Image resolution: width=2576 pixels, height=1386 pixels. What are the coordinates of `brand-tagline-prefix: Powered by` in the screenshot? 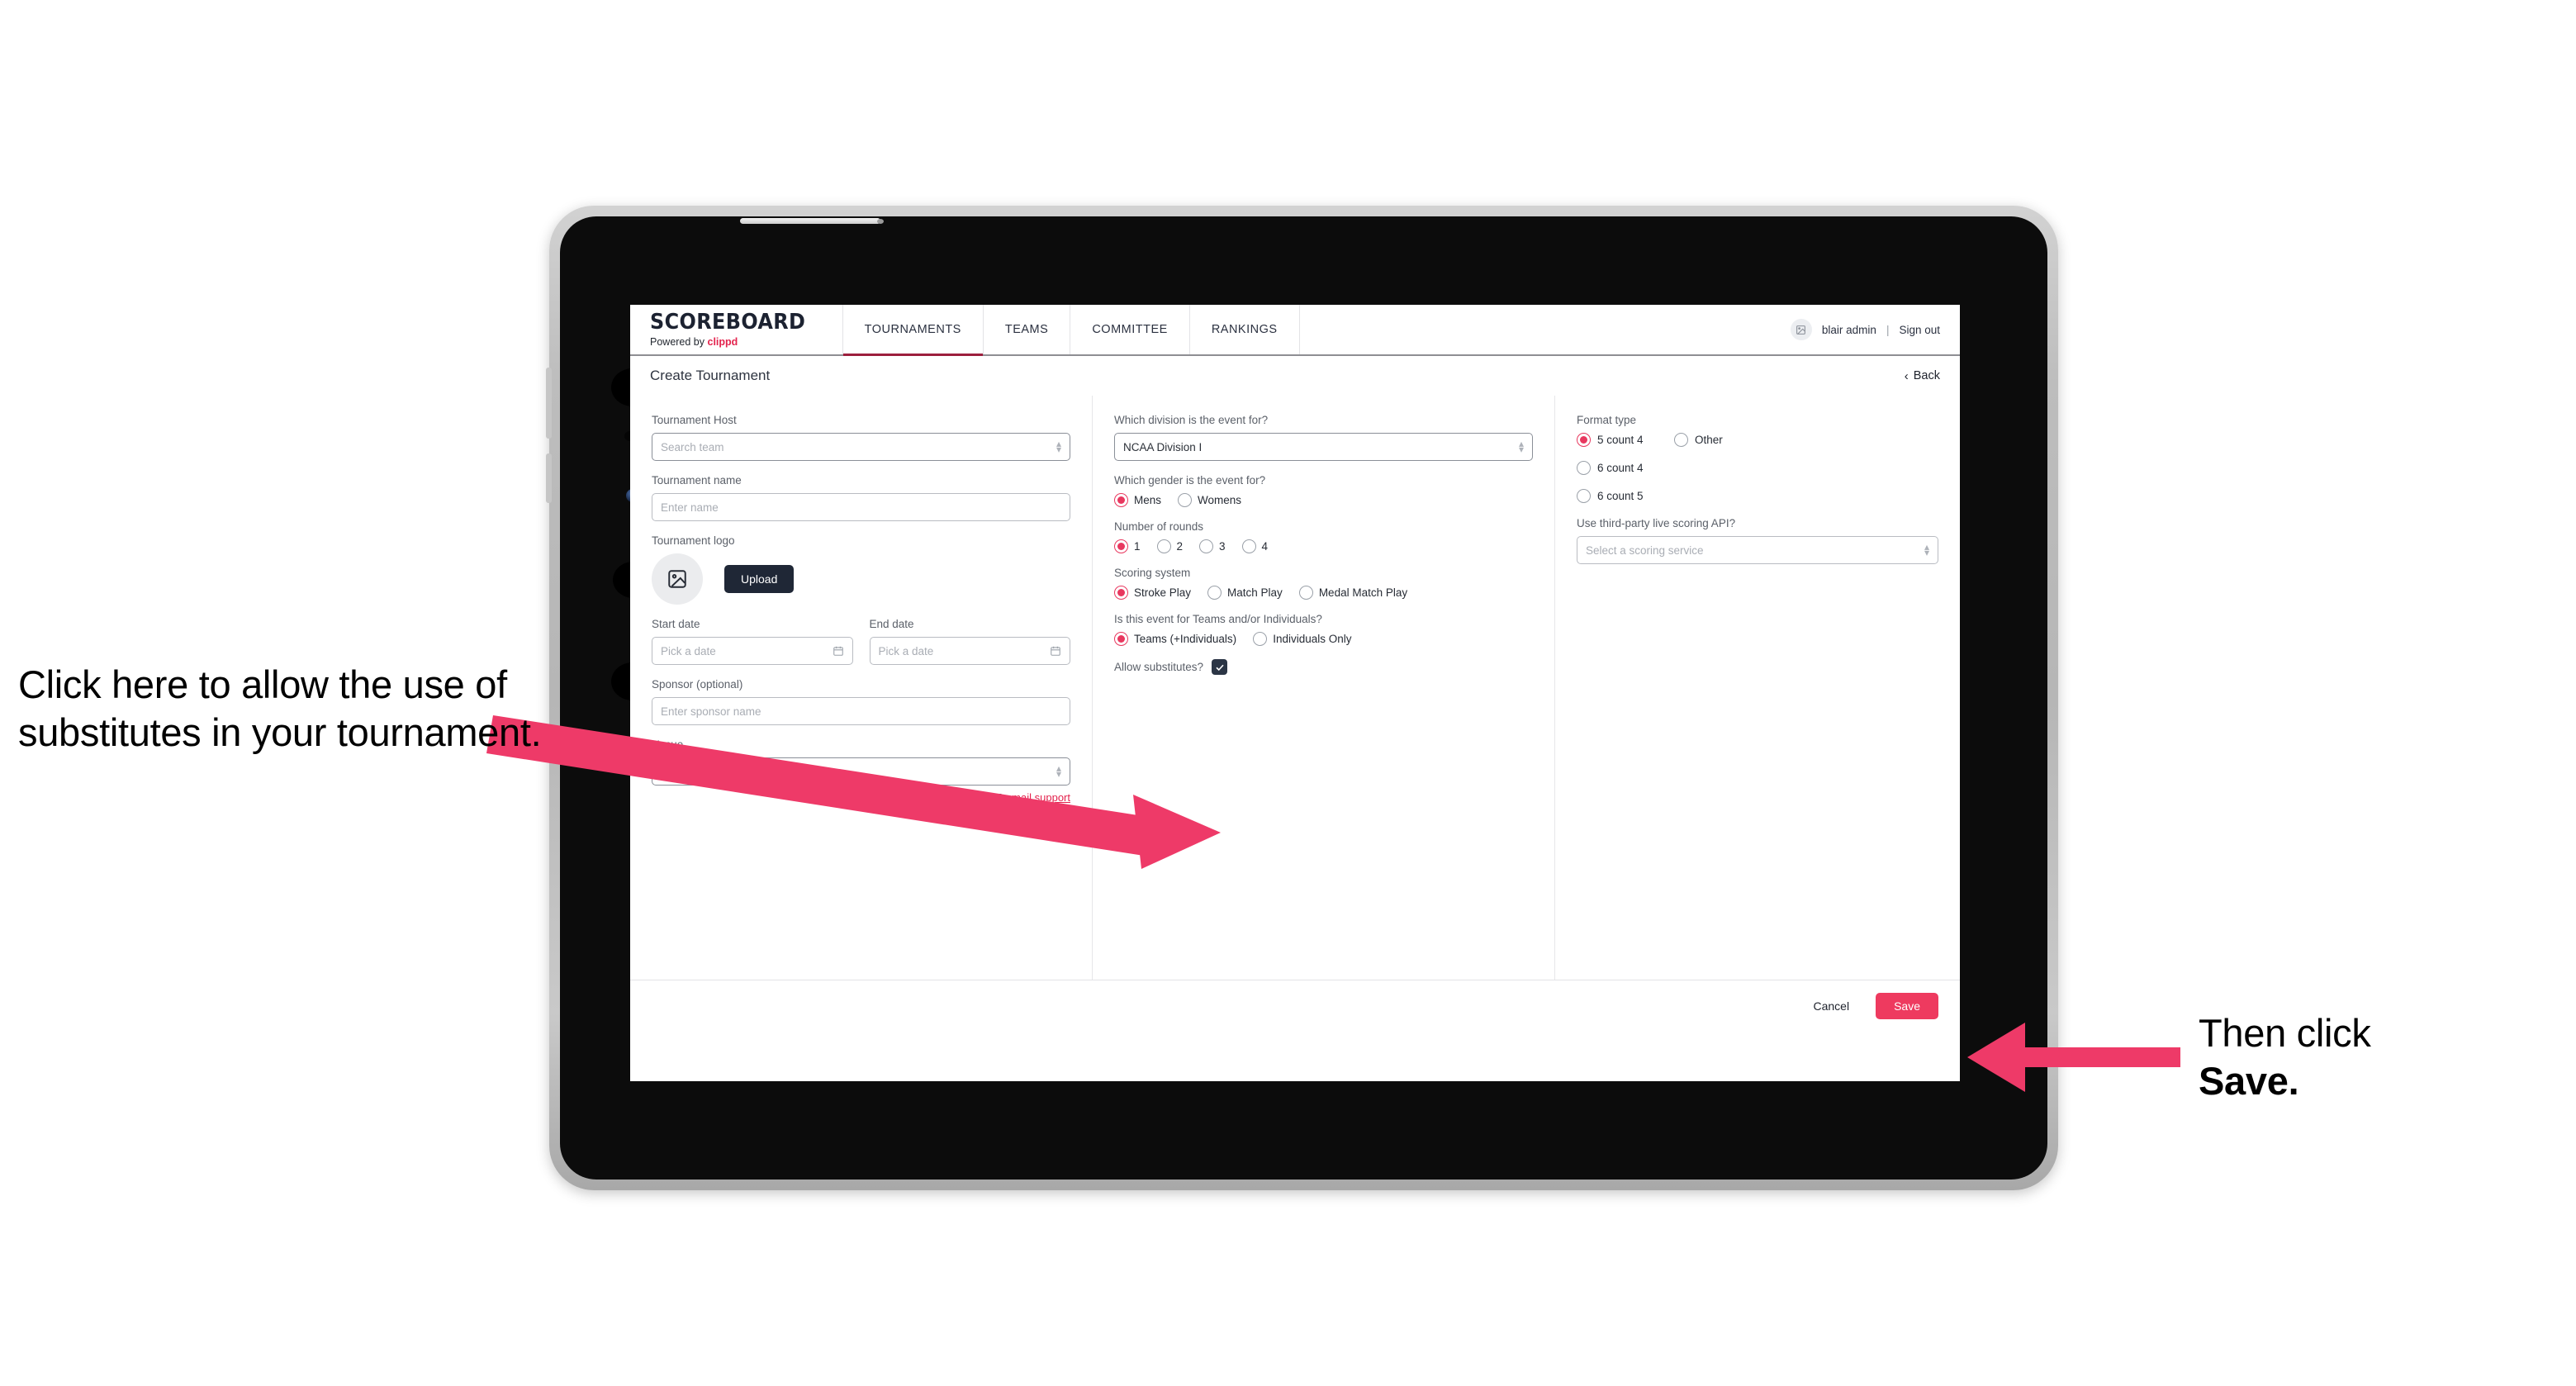 It's located at (677, 342).